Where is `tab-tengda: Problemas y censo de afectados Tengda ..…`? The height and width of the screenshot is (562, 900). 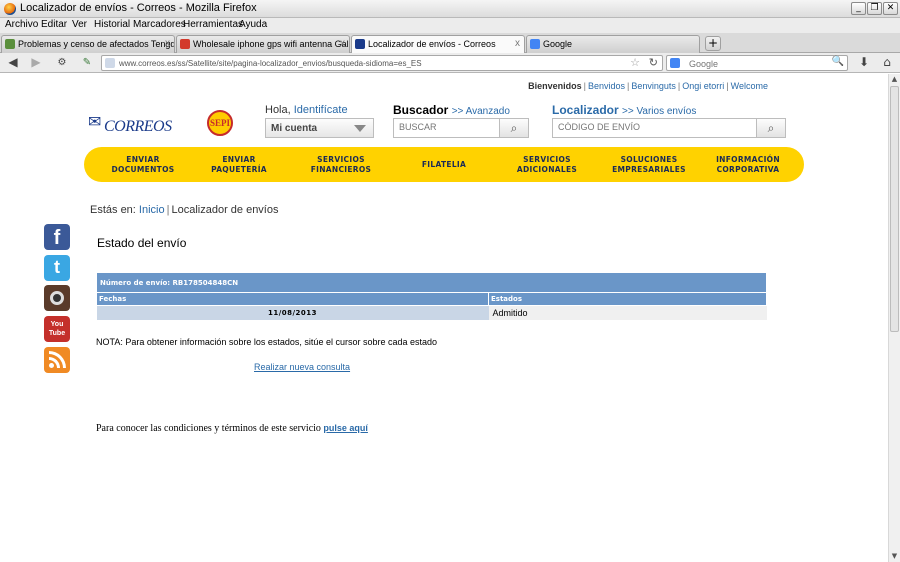 tab-tengda: Problemas y censo de afectados Tengda ..… is located at coordinates (88, 44).